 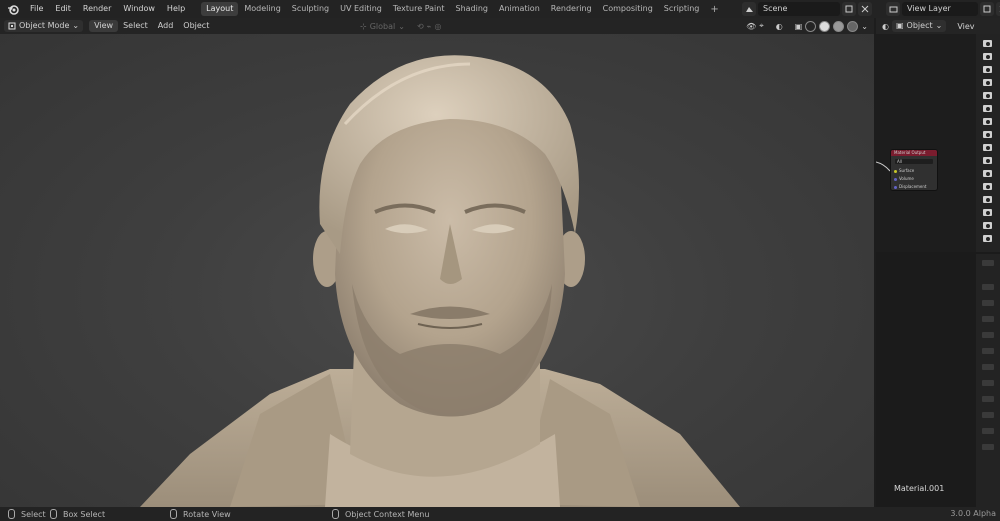 What do you see at coordinates (429, 26) in the screenshot?
I see `snap-icon: ⌁` at bounding box center [429, 26].